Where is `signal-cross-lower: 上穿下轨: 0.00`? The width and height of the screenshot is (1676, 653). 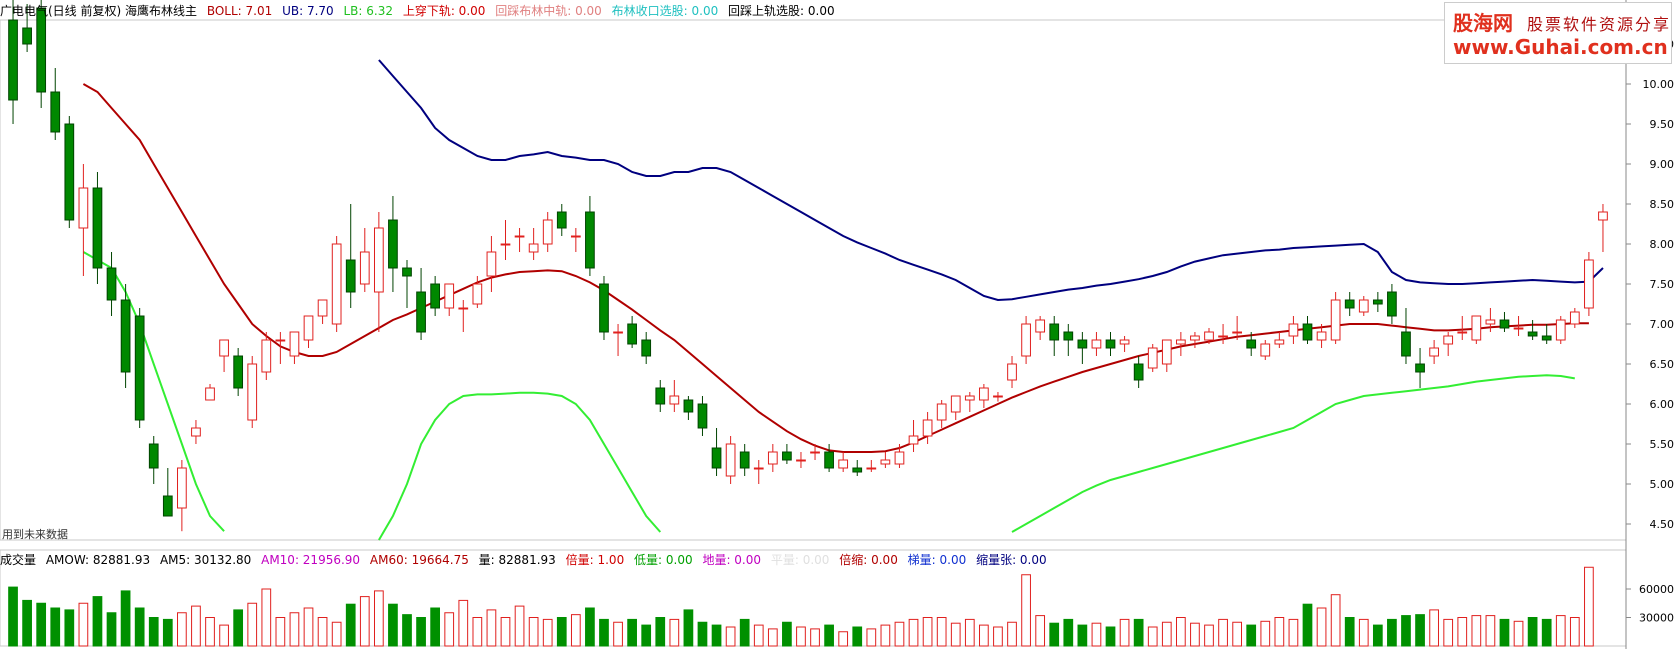
signal-cross-lower: 上穿下轨: 0.00 is located at coordinates (444, 11).